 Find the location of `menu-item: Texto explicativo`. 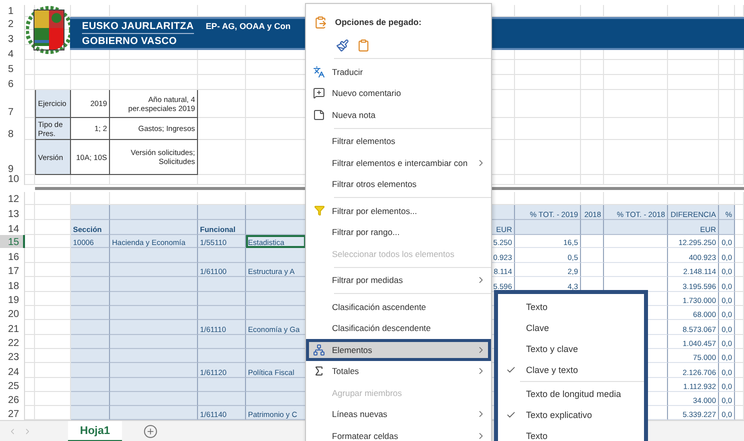

menu-item: Texto explicativo is located at coordinates (571, 414).